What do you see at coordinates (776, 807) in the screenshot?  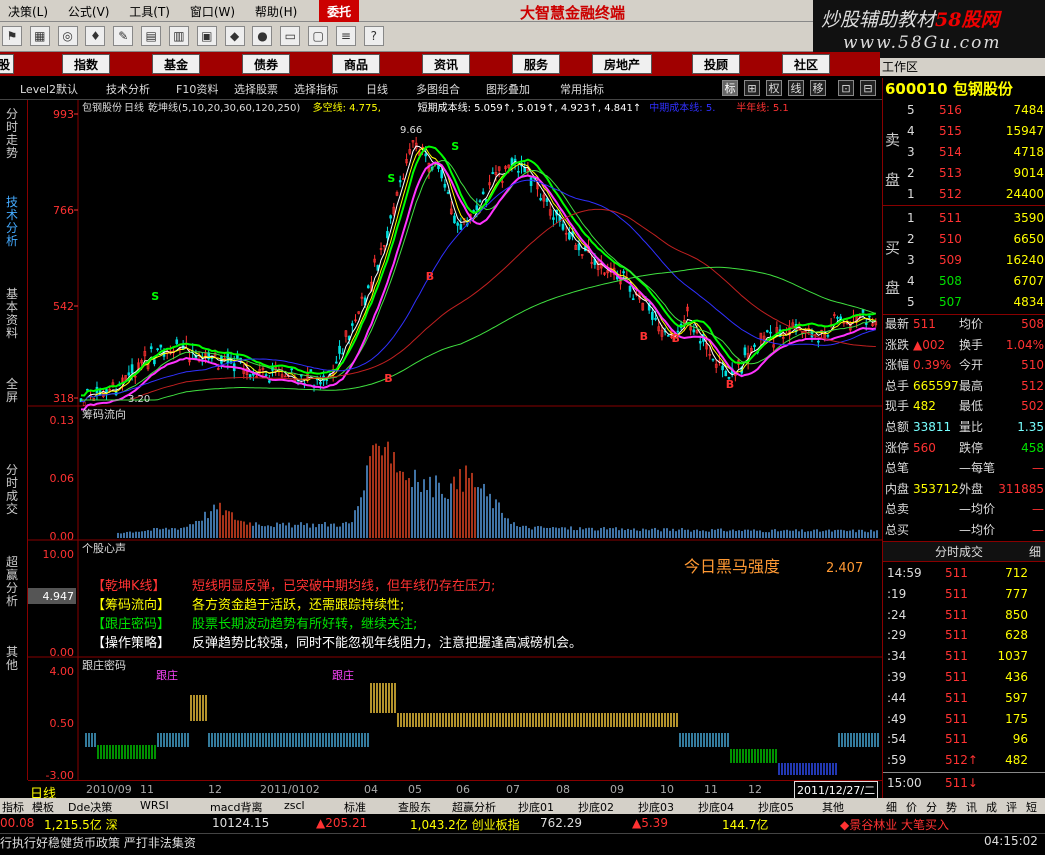 I see `bottom-tab: 抄底05` at bounding box center [776, 807].